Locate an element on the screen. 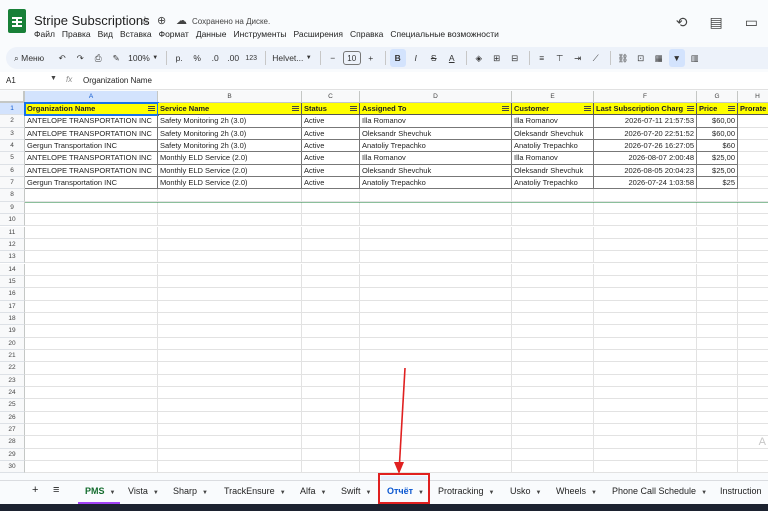 Image resolution: width=768 pixels, height=511 pixels. watermark: A is located at coordinates (762, 442).